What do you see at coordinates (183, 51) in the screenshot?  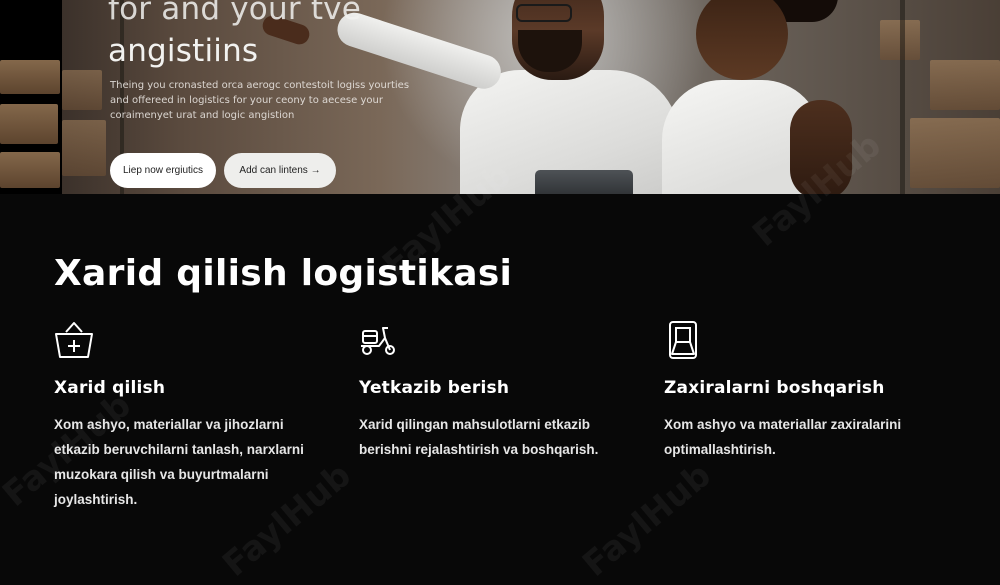 I see `hero-title-line2: angistiins` at bounding box center [183, 51].